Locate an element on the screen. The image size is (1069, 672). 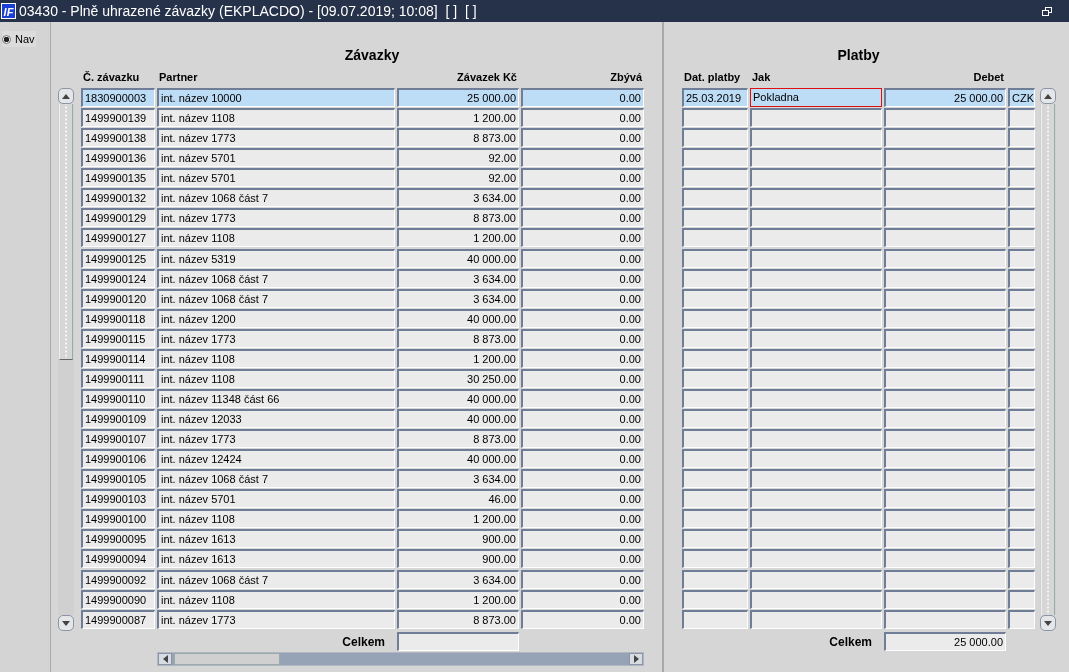
table-cell: 46.00 is located at coordinates (458, 499).